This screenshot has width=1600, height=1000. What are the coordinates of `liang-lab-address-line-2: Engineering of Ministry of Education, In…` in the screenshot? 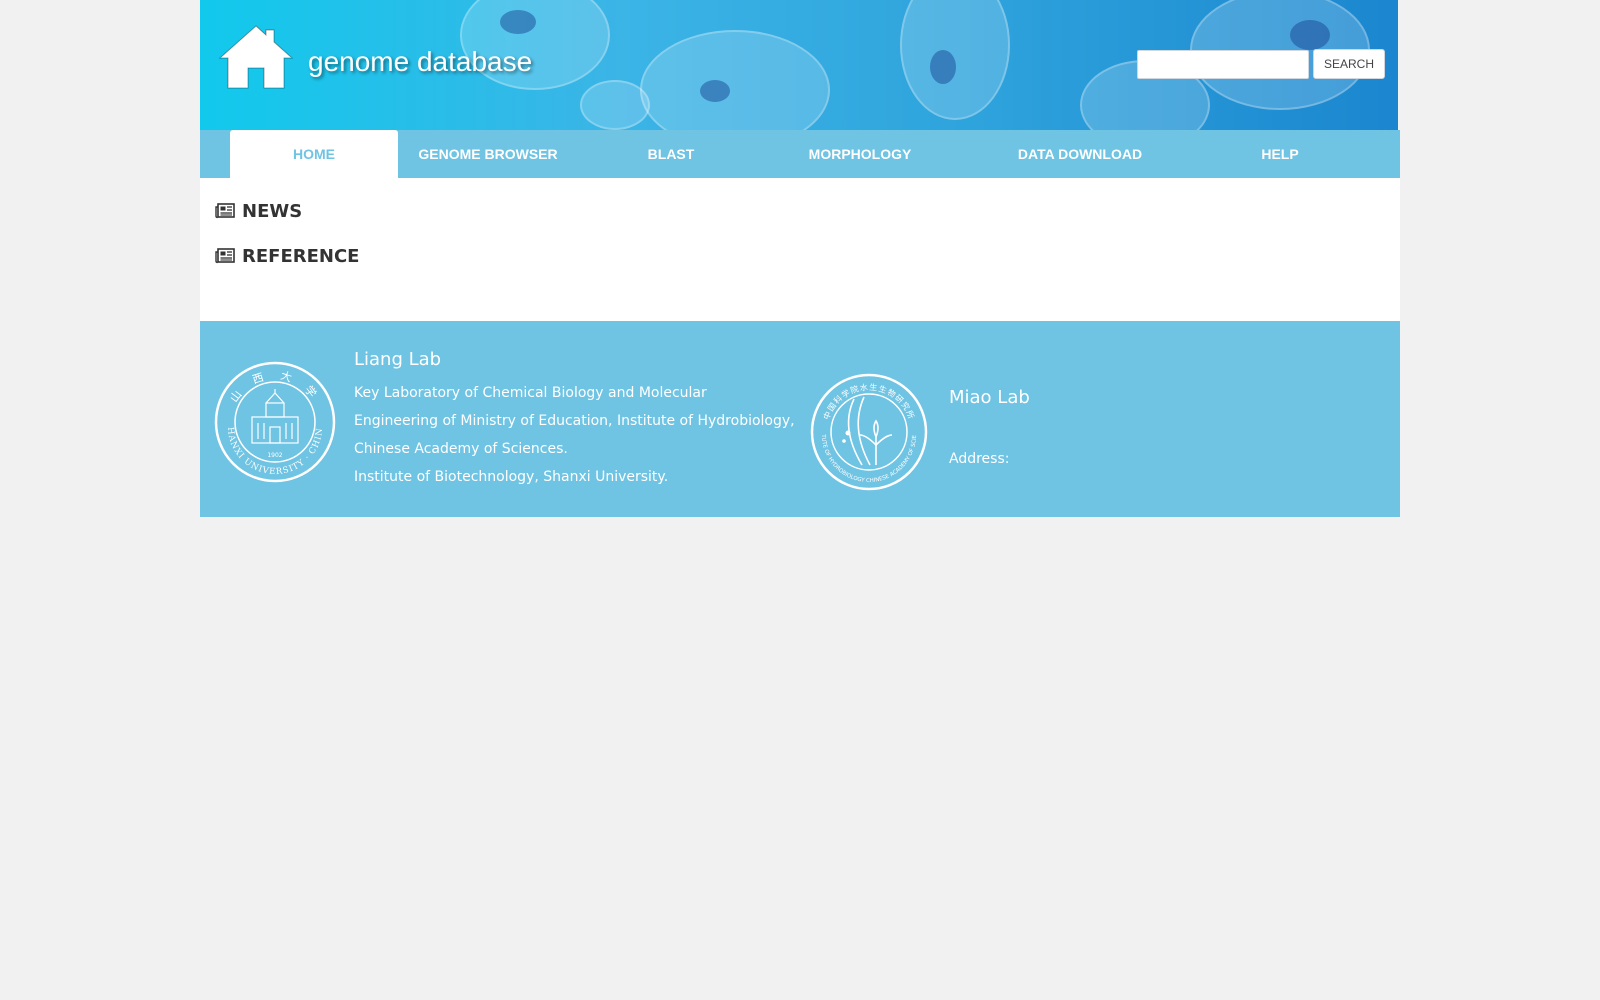 It's located at (574, 421).